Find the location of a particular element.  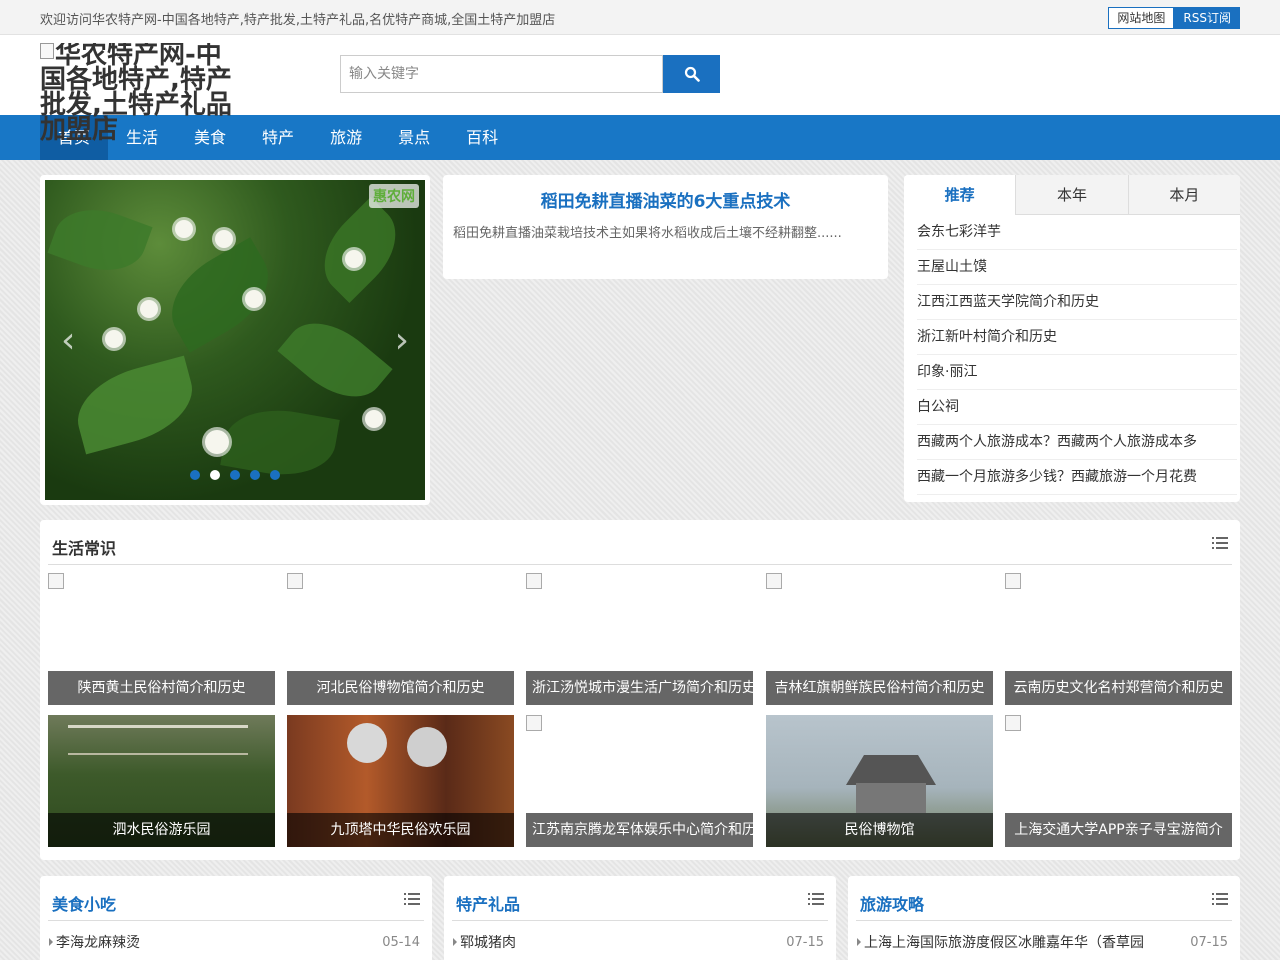

food-section: 美食小吃 李海龙麻辣烫 05-14 is located at coordinates (236, 918).